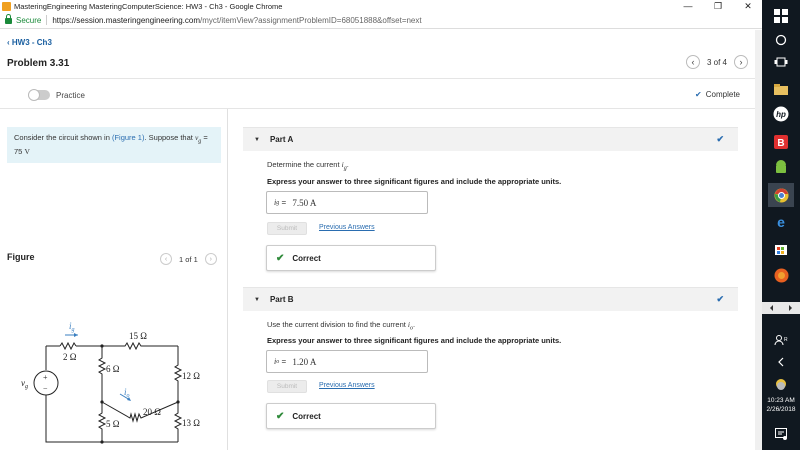 This screenshot has height=450, width=800. What do you see at coordinates (347, 361) in the screenshot?
I see `part-b-answer-field: io = 1.20 A` at bounding box center [347, 361].